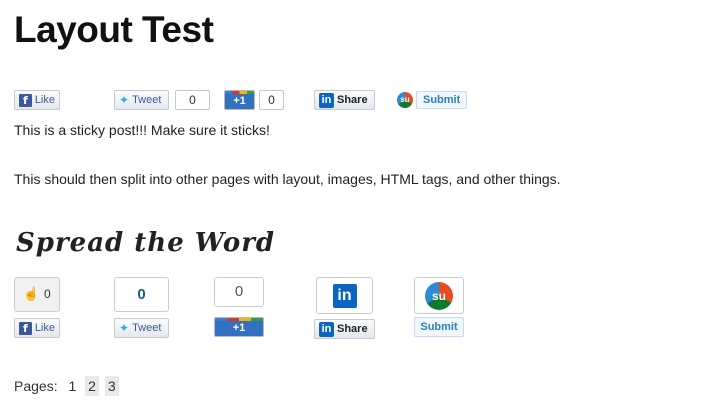 The height and width of the screenshot is (407, 703). What do you see at coordinates (146, 243) in the screenshot?
I see `spread-the-word-heading: Spread the Word` at bounding box center [146, 243].